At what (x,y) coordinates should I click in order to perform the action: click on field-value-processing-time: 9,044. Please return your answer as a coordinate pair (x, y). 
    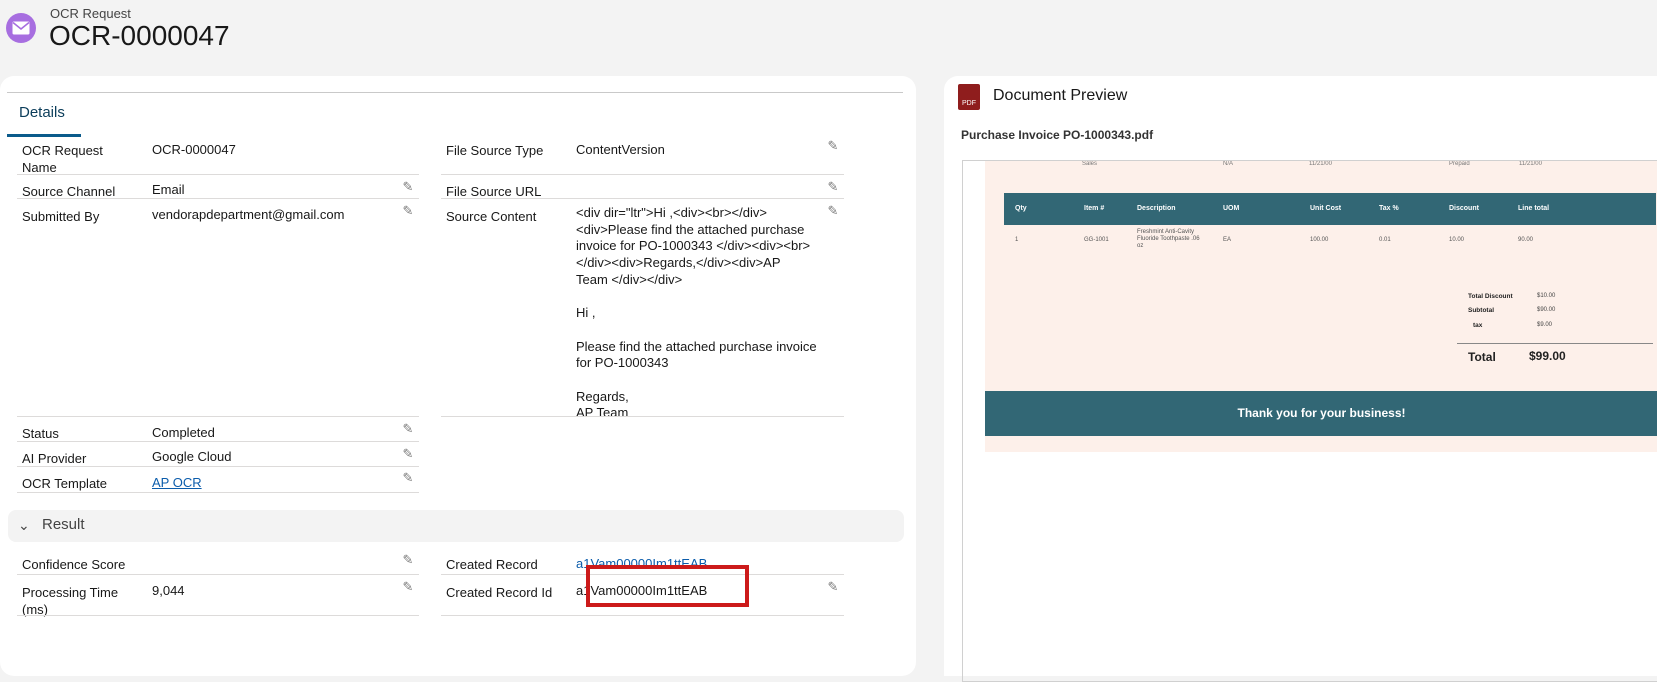
    Looking at the image, I should click on (168, 590).